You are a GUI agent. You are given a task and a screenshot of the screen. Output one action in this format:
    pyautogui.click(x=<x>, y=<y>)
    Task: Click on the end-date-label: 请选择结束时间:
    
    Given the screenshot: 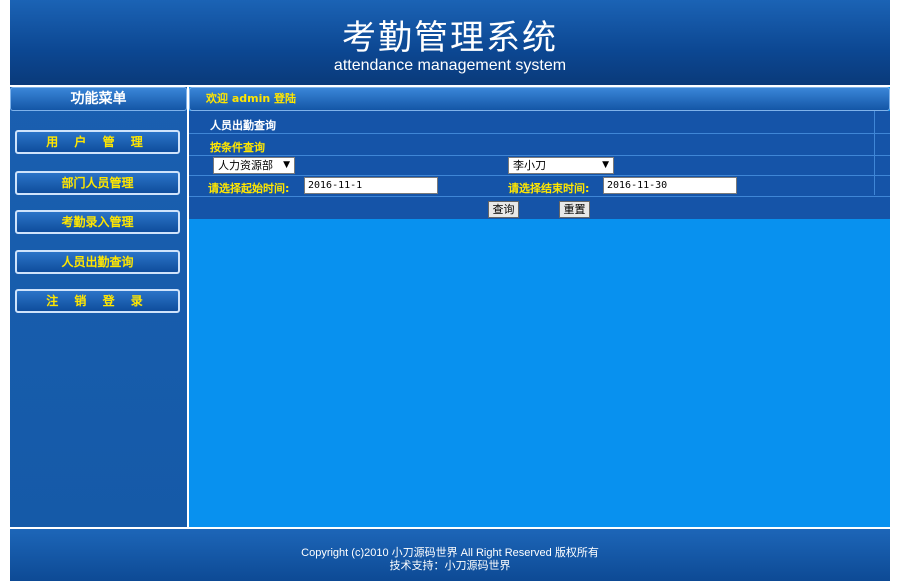 What is the action you would take?
    pyautogui.click(x=549, y=188)
    